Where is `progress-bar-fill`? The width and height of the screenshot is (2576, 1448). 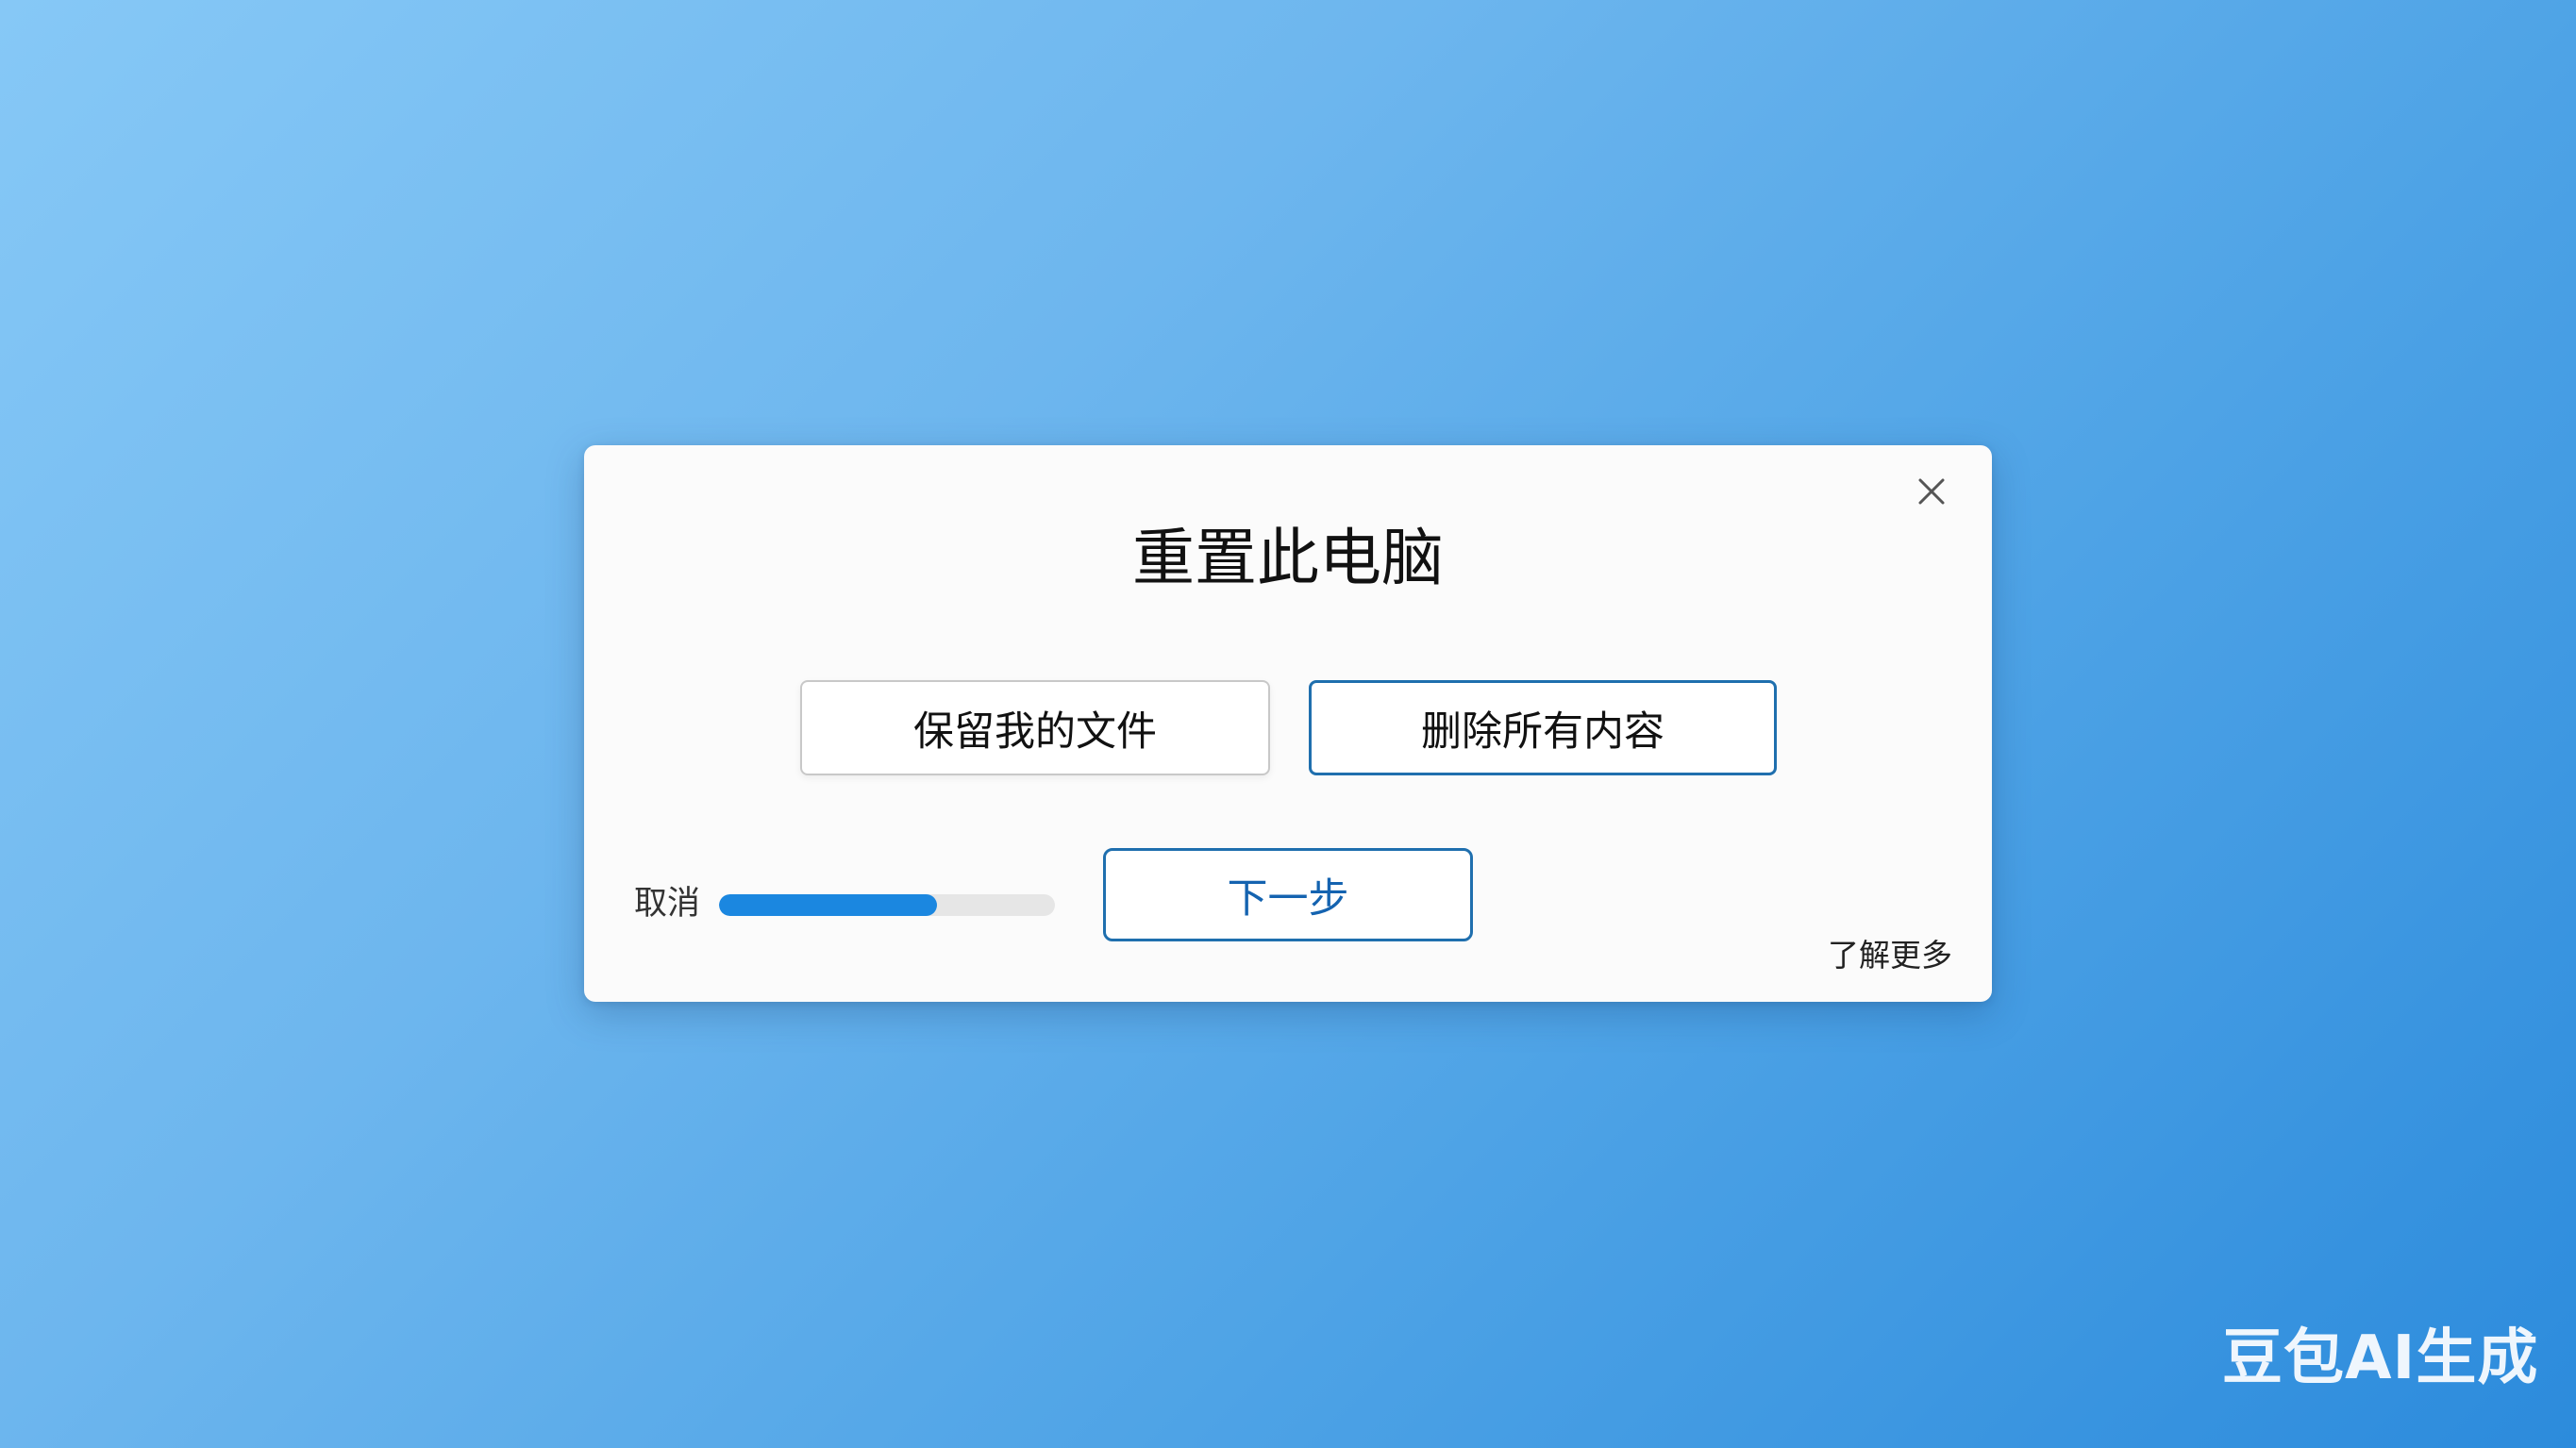
progress-bar-fill is located at coordinates (828, 905).